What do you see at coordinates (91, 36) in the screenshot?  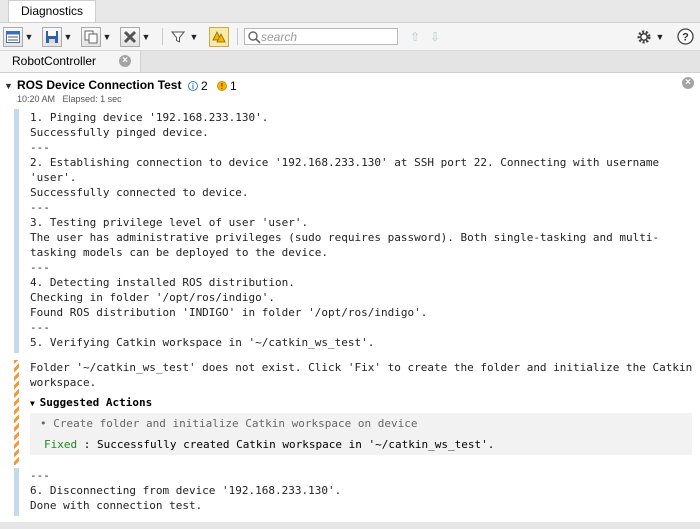 I see `copy-icon` at bounding box center [91, 36].